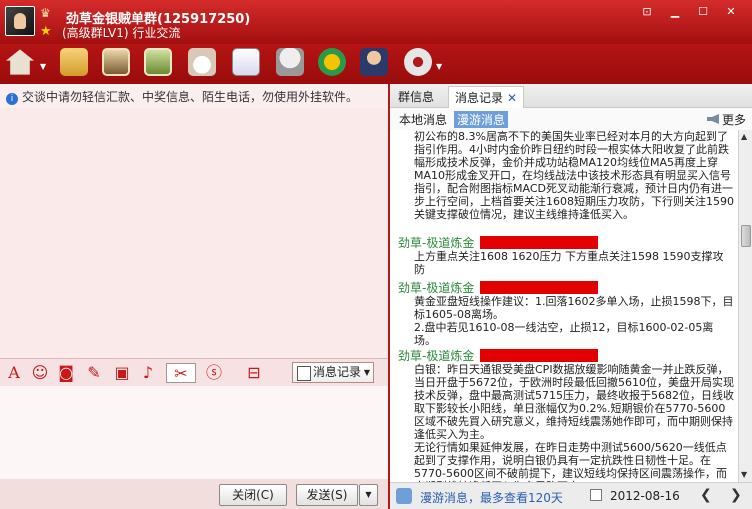  Describe the element at coordinates (214, 373) in the screenshot. I see `quick-reply-icon: ⓢ` at that location.